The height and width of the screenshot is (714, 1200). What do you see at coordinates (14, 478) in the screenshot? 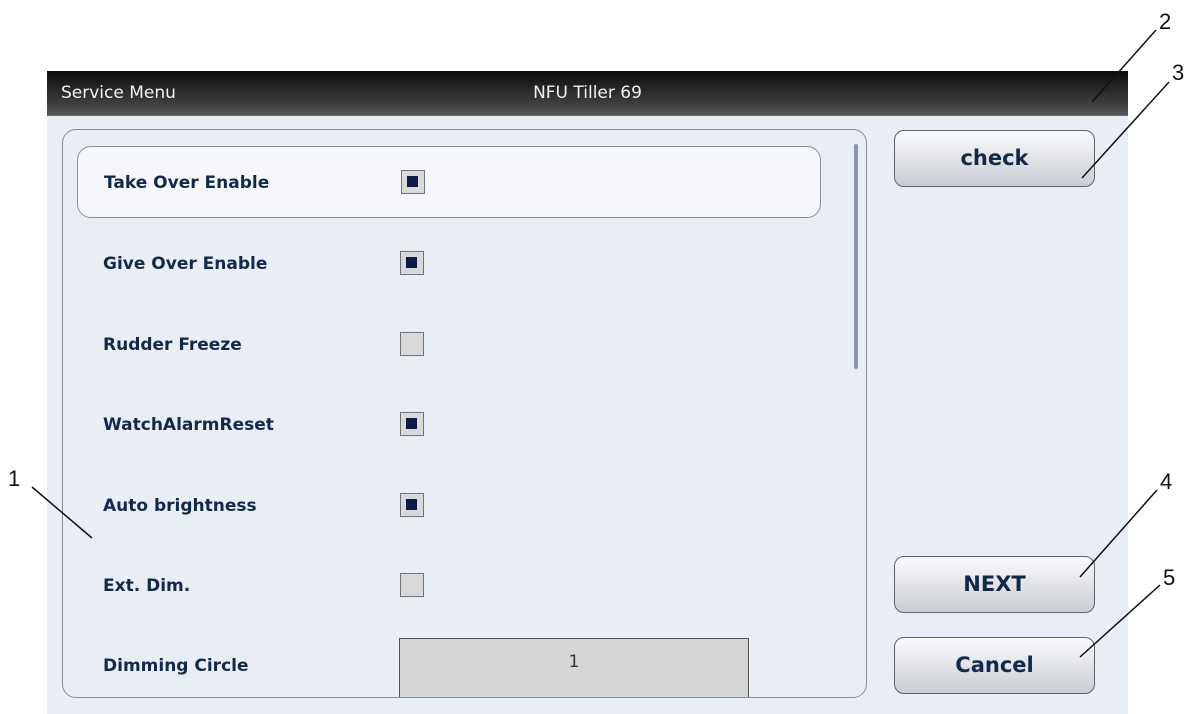
I see `callout-number-1: 1` at bounding box center [14, 478].